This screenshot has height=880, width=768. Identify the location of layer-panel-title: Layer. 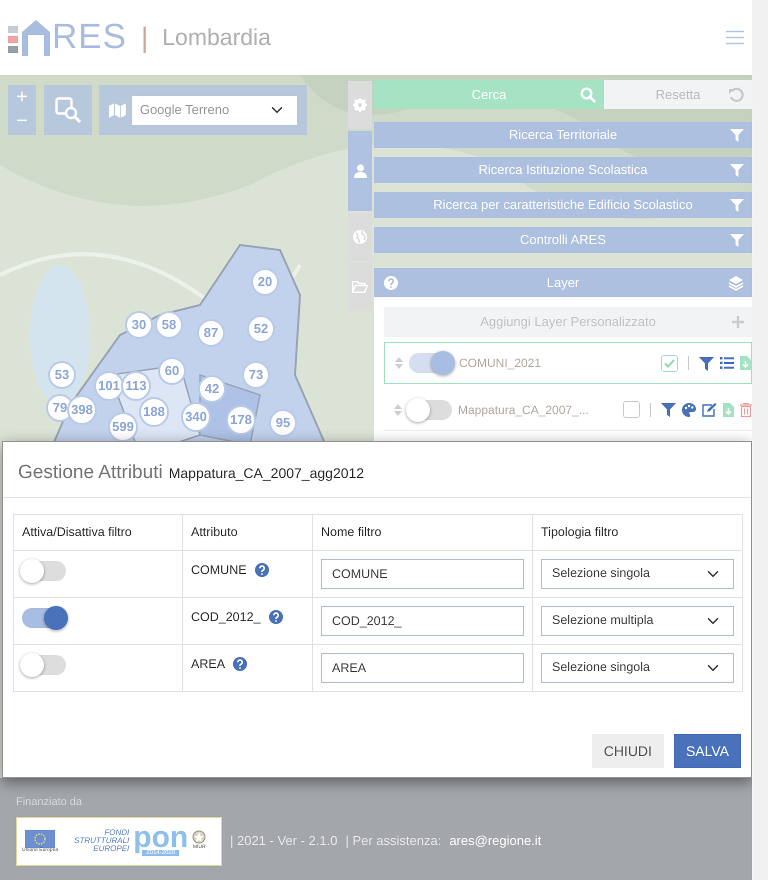
(563, 283).